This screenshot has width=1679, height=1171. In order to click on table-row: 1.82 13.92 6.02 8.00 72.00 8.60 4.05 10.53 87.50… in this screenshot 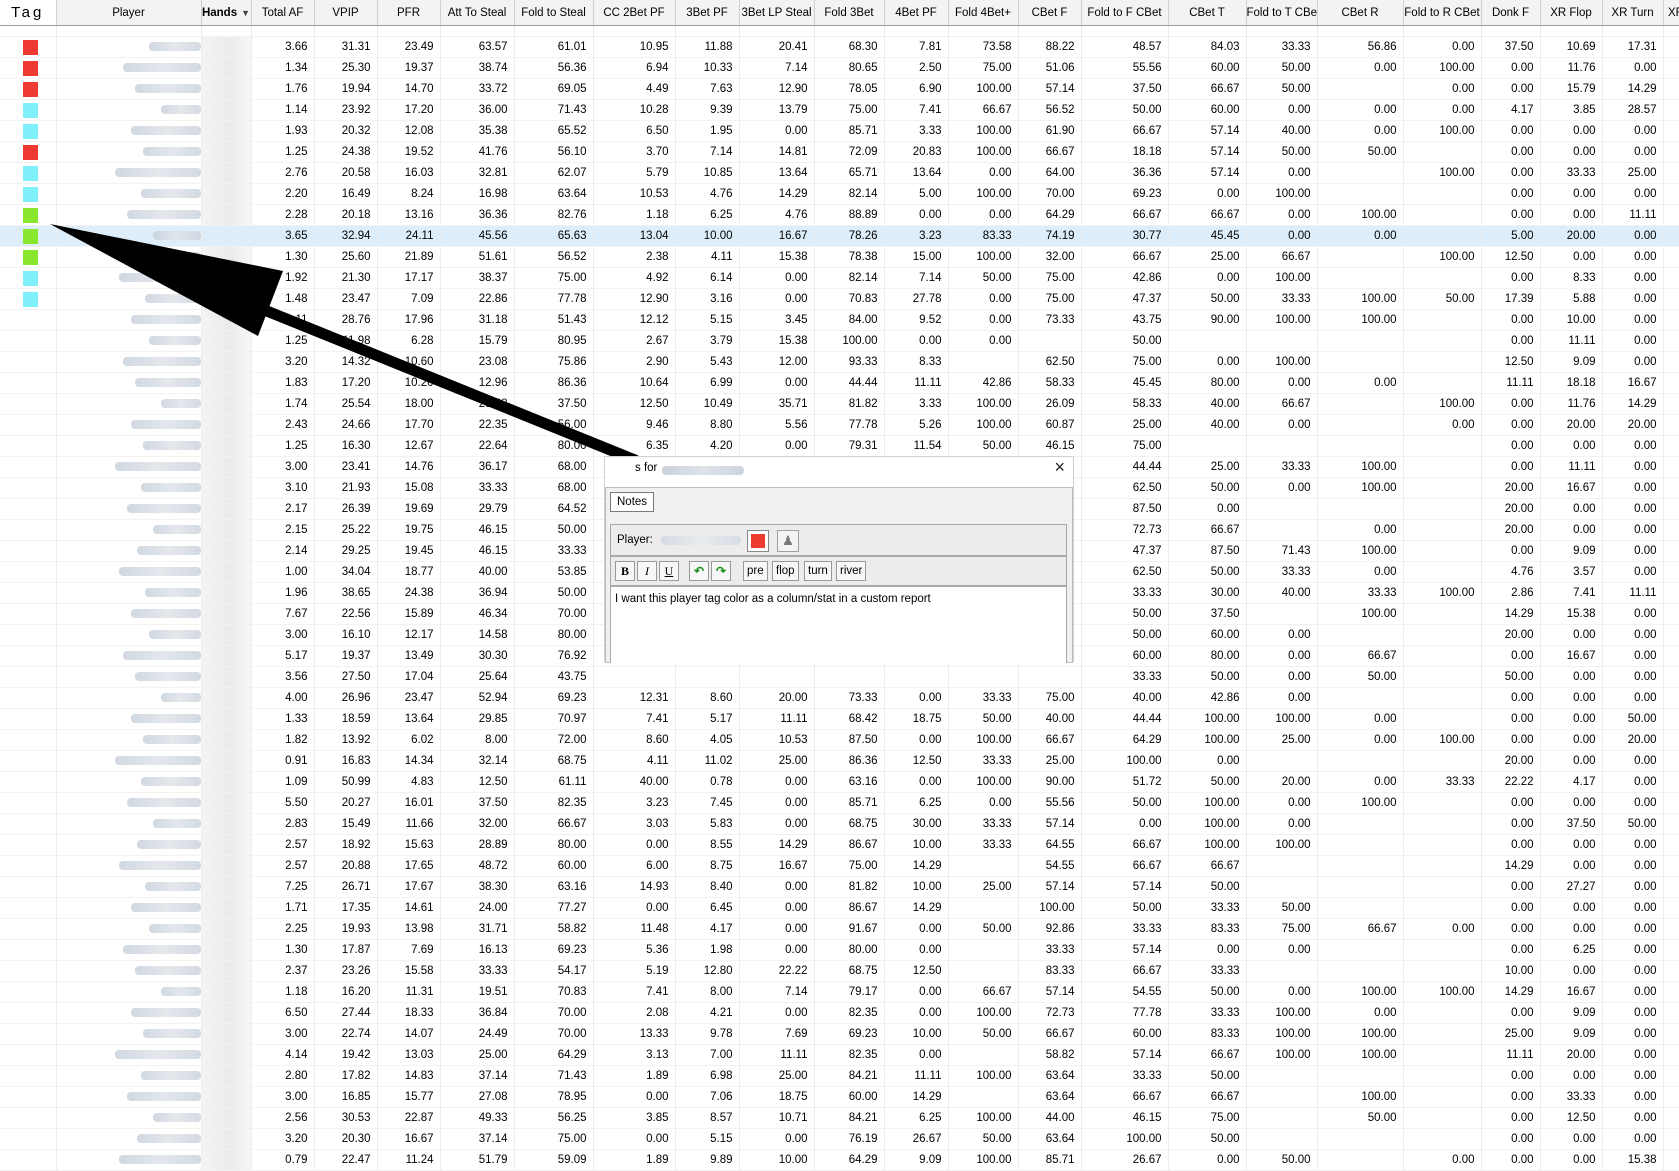, I will do `click(839, 740)`.